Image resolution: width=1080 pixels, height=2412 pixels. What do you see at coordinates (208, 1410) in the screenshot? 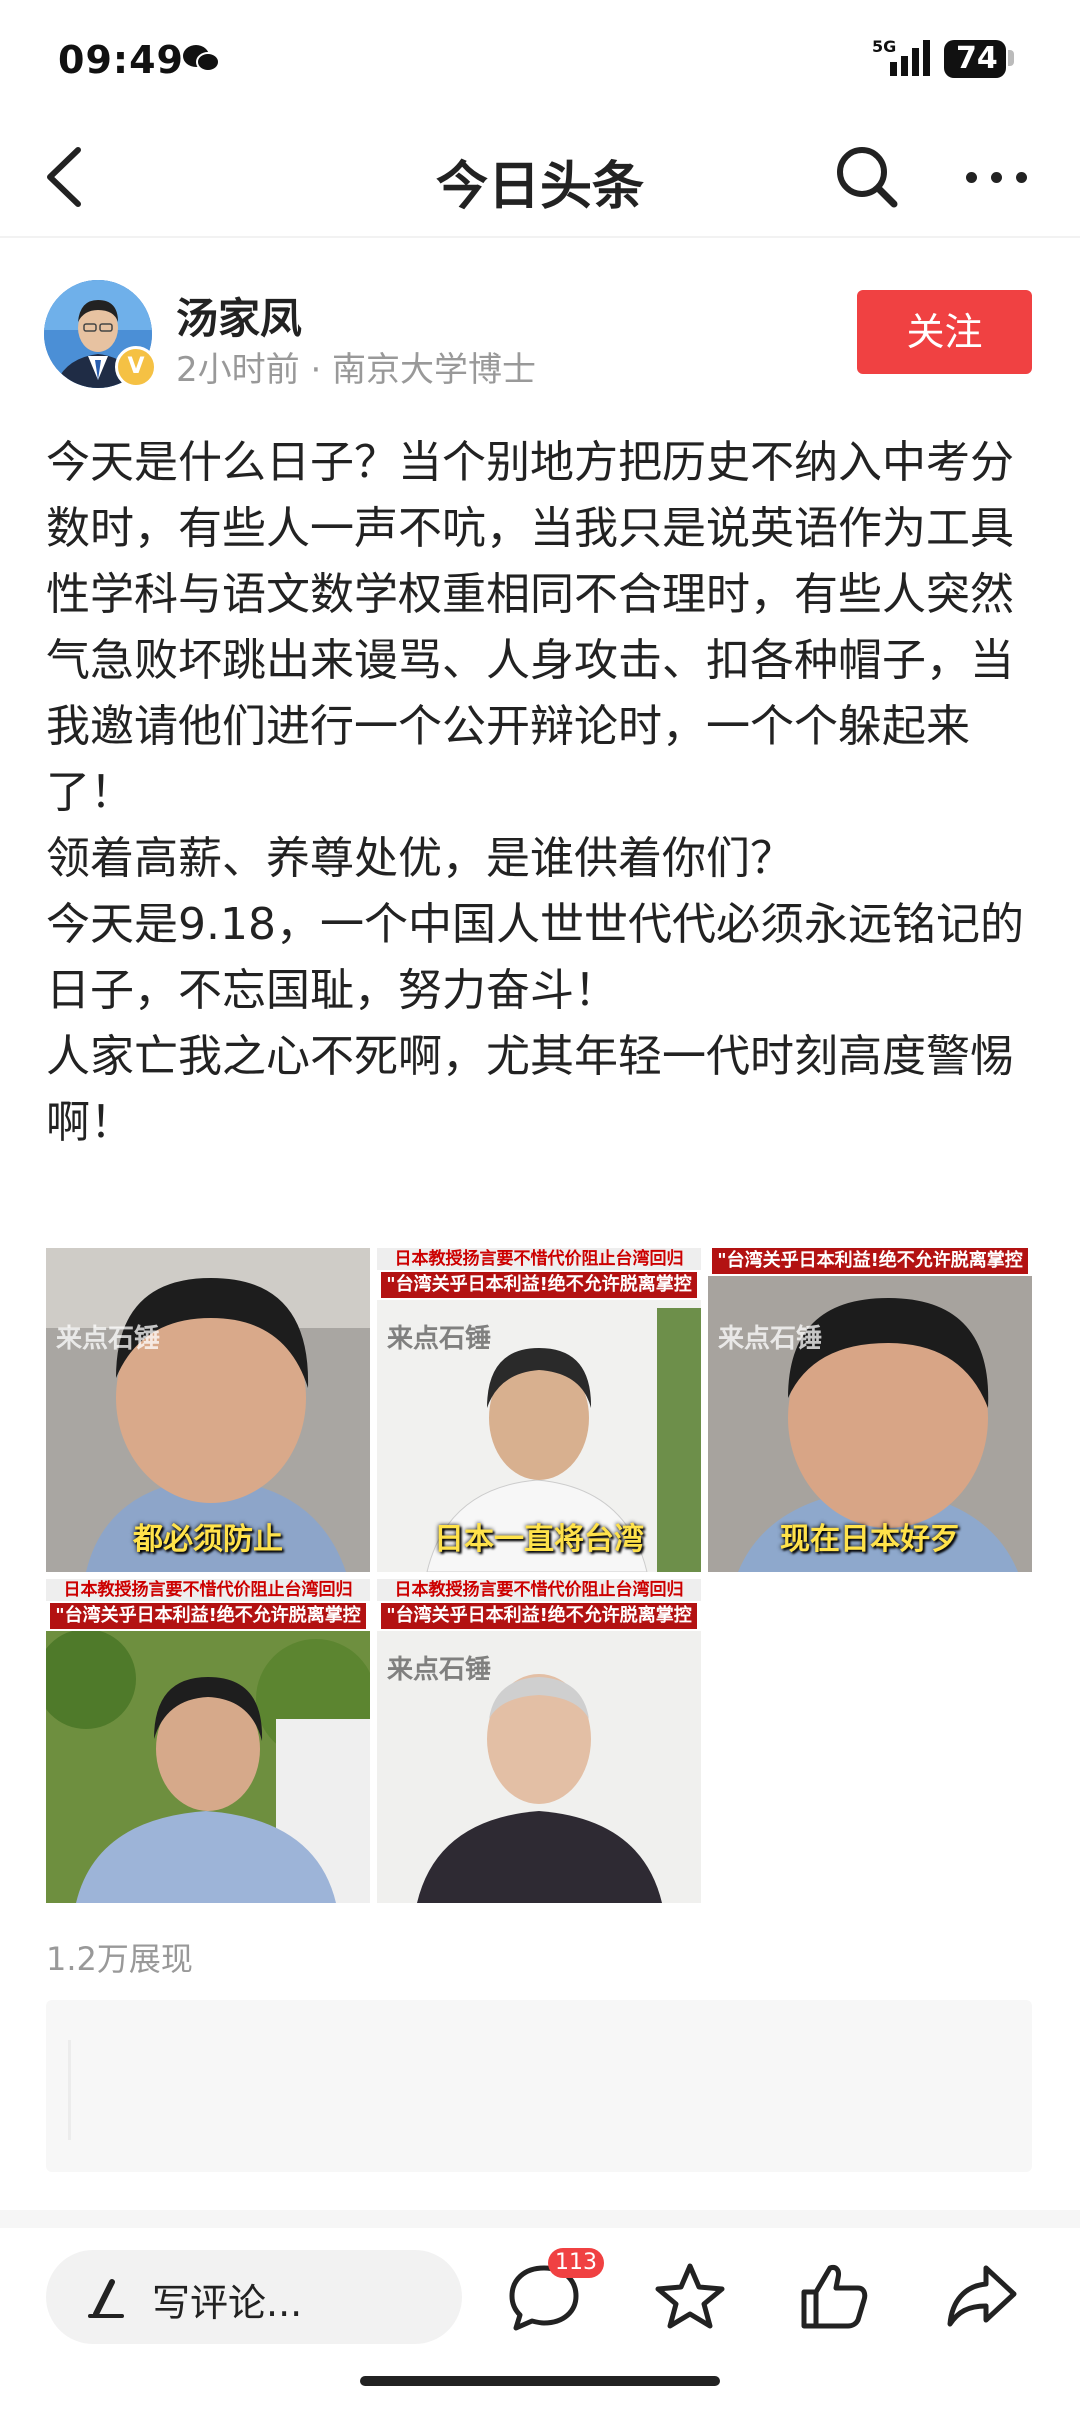
I see `post-image: 来点石锤 都必须防止` at bounding box center [208, 1410].